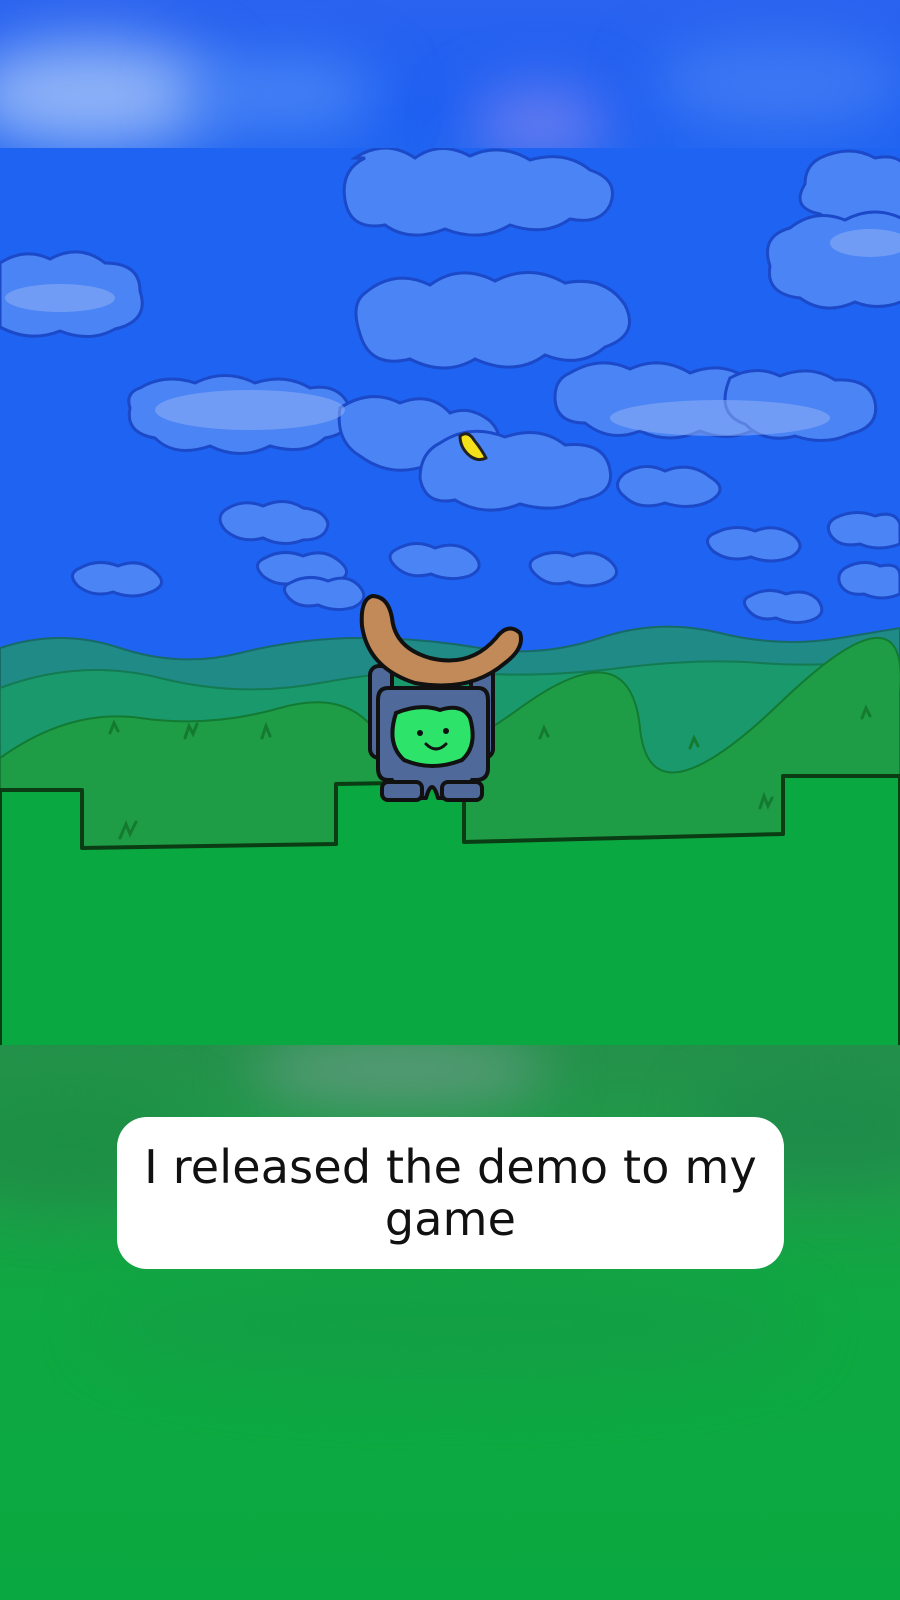 The height and width of the screenshot is (1600, 900). What do you see at coordinates (450, 80) in the screenshot?
I see `top-blur-strip` at bounding box center [450, 80].